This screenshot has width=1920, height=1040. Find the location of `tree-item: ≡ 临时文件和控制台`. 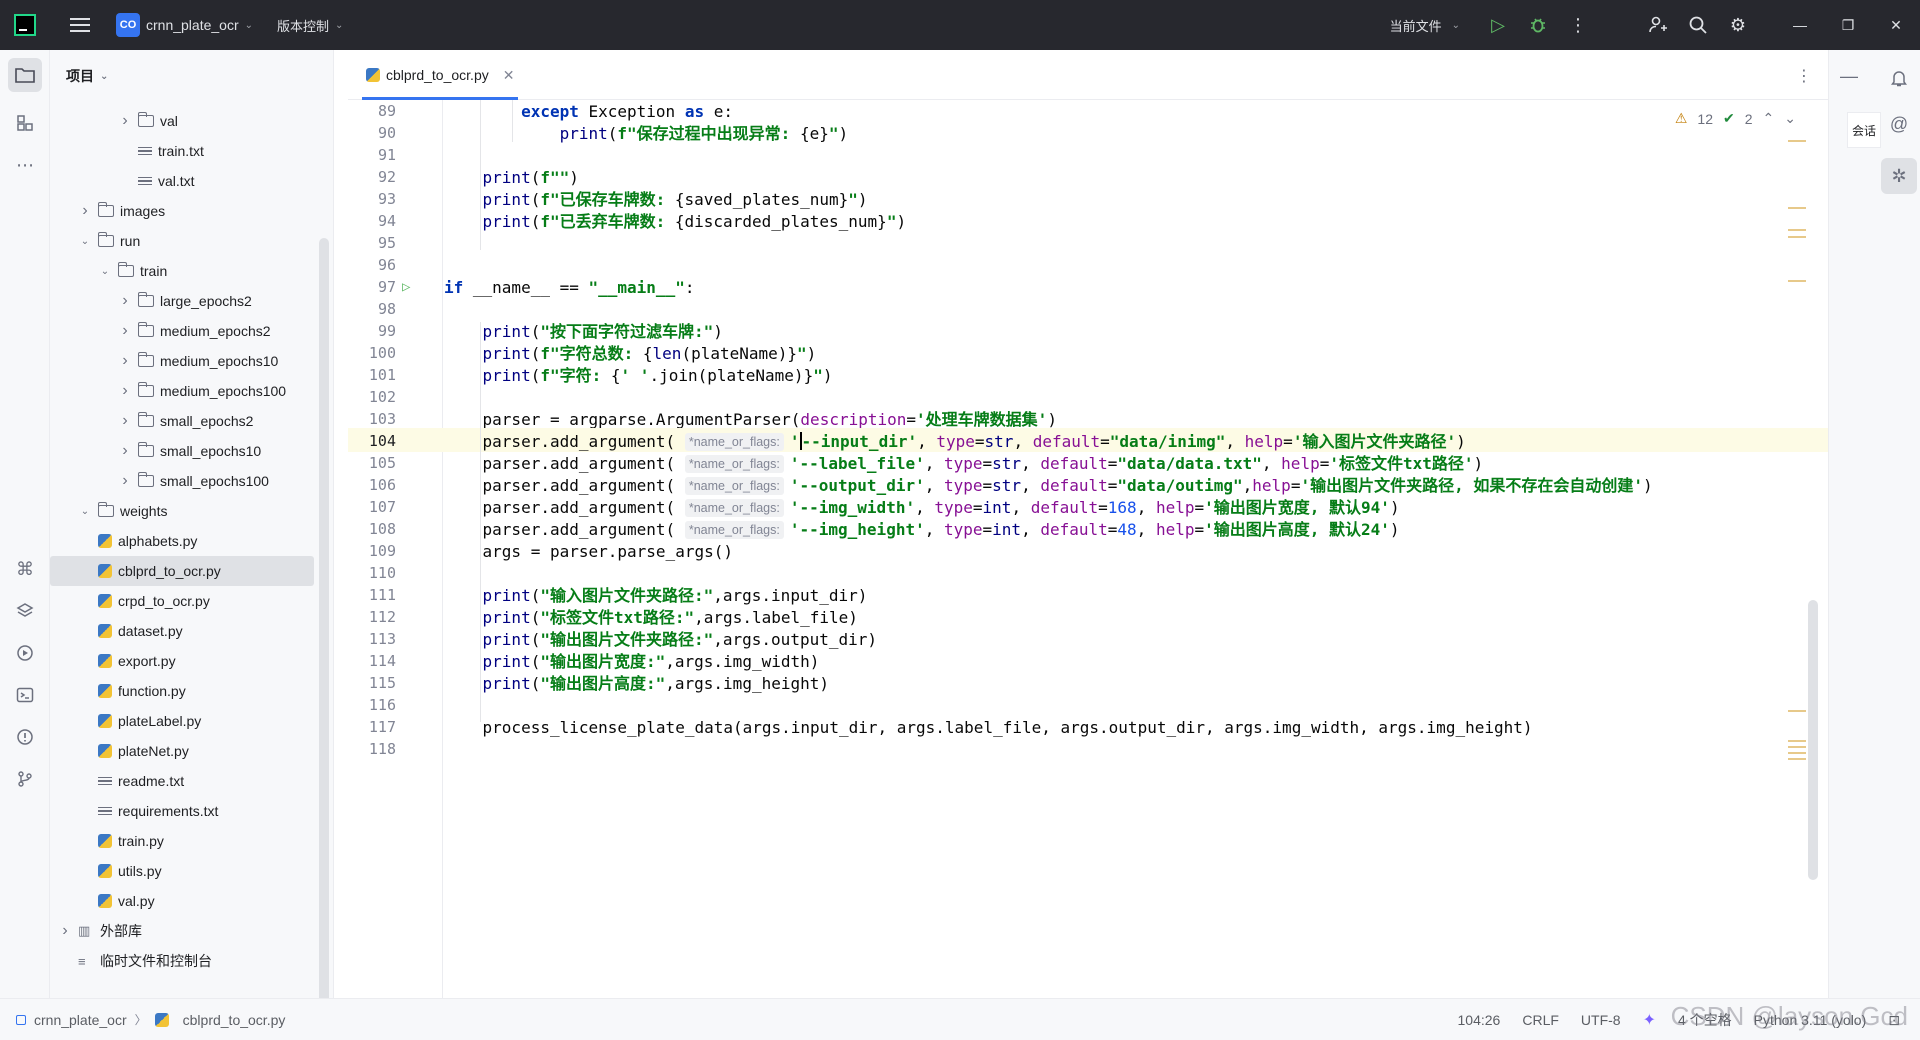

tree-item: ≡ 临时文件和控制台 is located at coordinates (192, 961).